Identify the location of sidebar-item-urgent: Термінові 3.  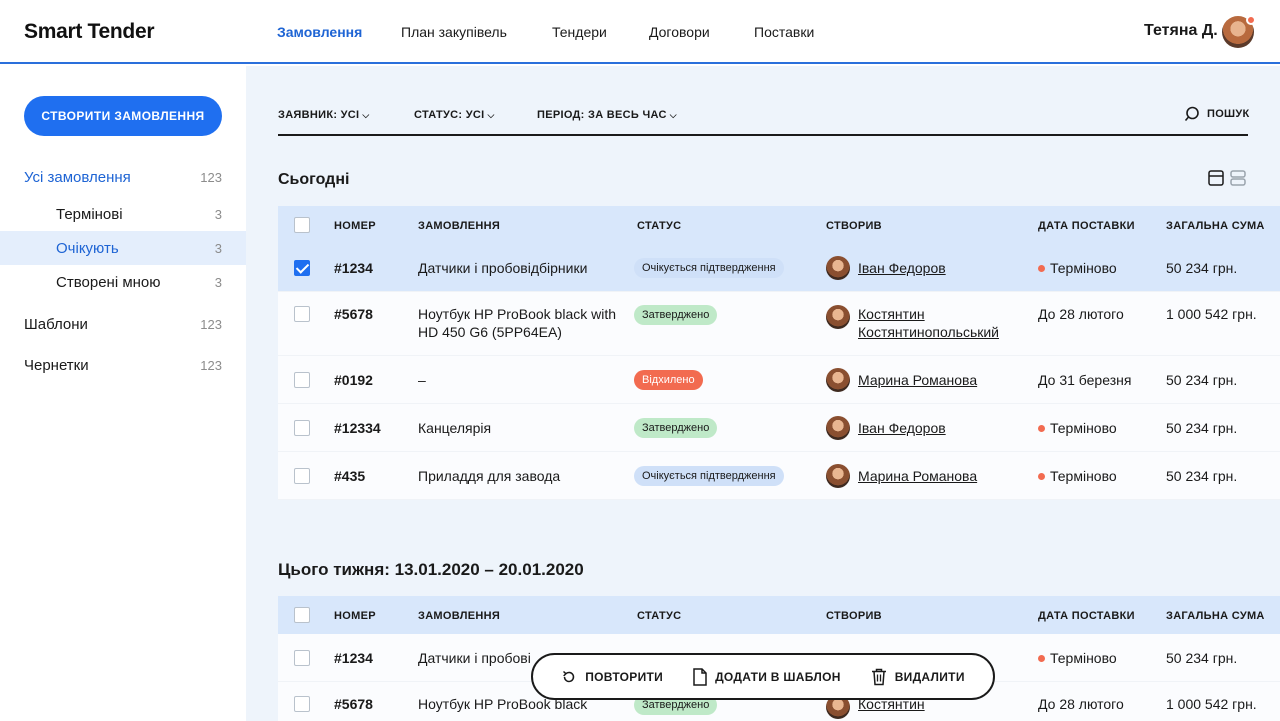
(123, 214).